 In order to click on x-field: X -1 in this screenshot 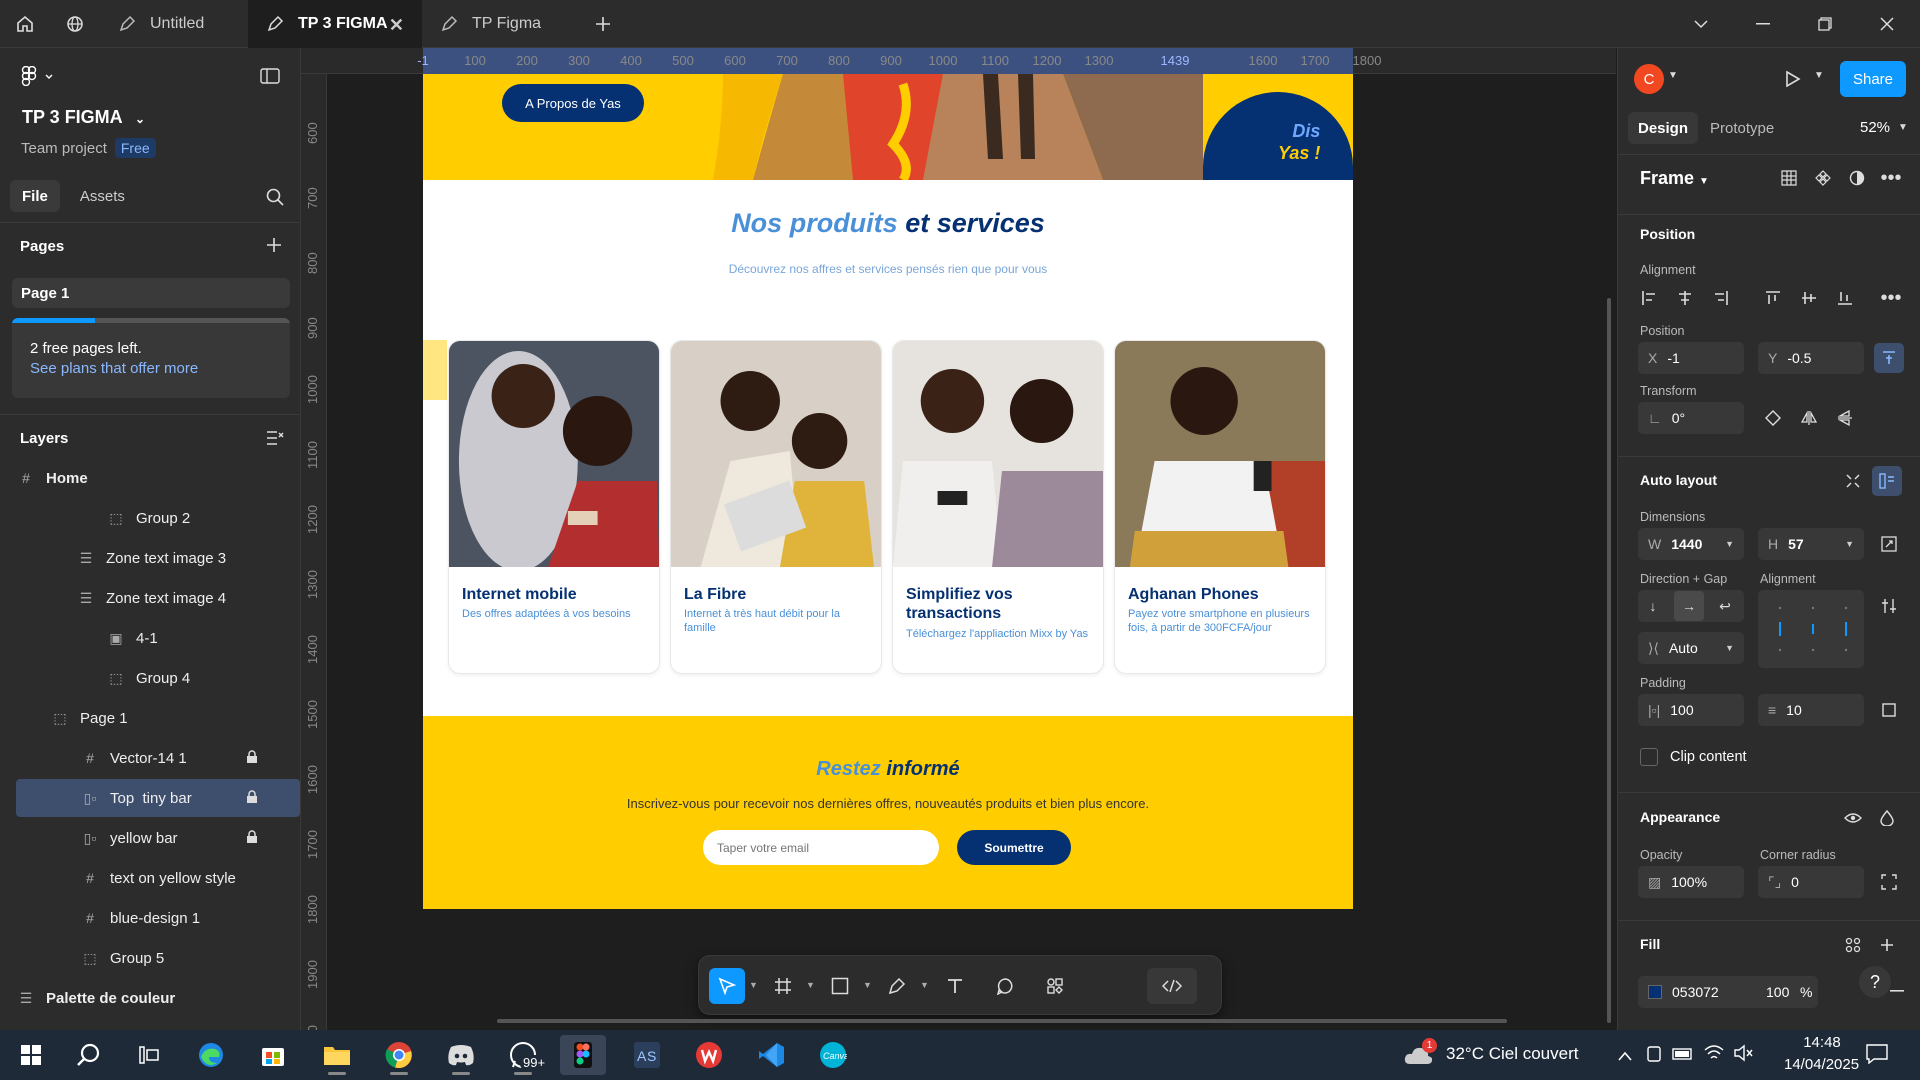, I will do `click(1691, 358)`.